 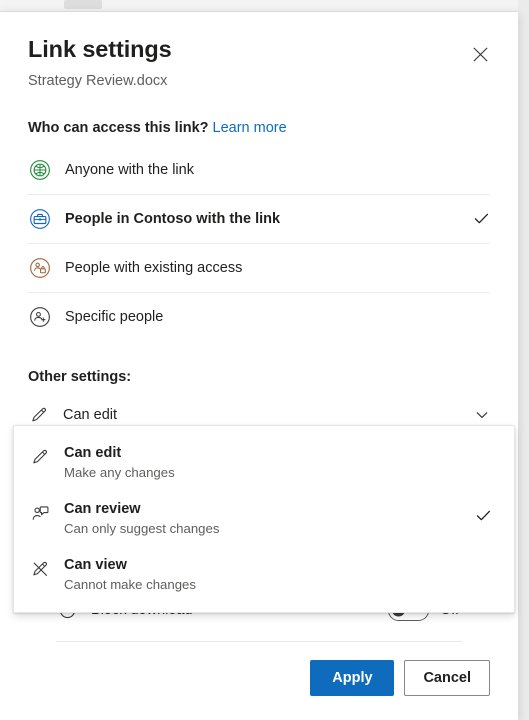 I want to click on access-option-label: Anyone with the link, so click(x=129, y=169).